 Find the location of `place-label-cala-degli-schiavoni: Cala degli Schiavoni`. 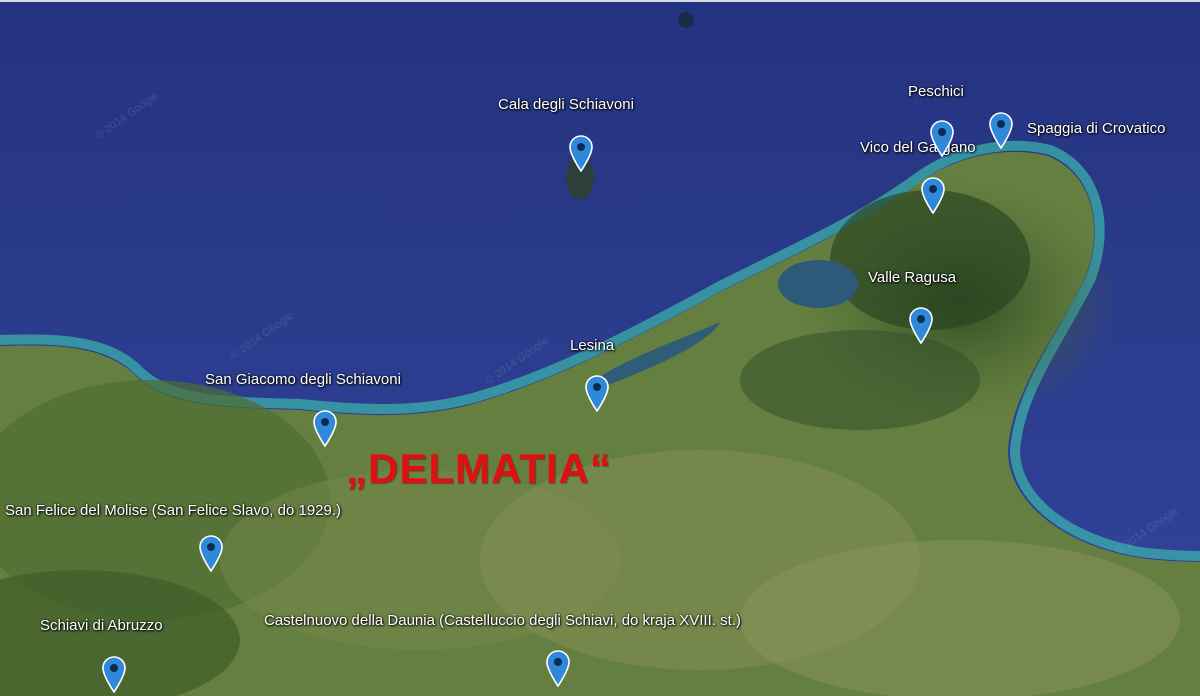

place-label-cala-degli-schiavoni: Cala degli Schiavoni is located at coordinates (566, 104).